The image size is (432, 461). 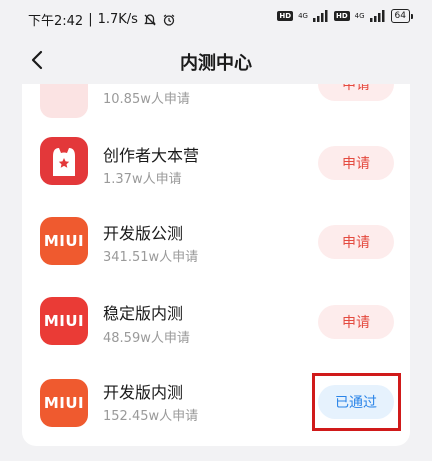 What do you see at coordinates (143, 233) in the screenshot?
I see `program-name: 开发版公测` at bounding box center [143, 233].